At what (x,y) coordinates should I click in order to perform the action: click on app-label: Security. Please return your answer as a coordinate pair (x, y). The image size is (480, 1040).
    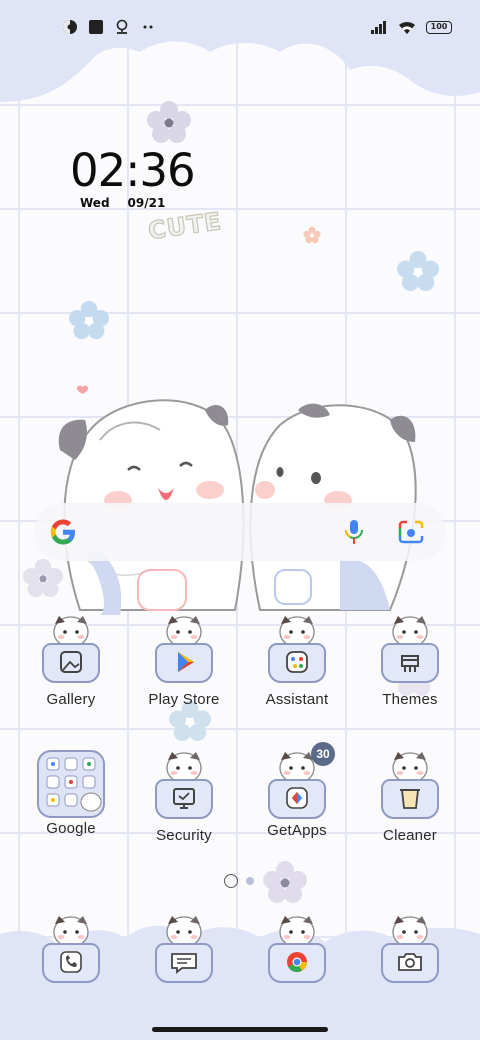
    Looking at the image, I should click on (184, 835).